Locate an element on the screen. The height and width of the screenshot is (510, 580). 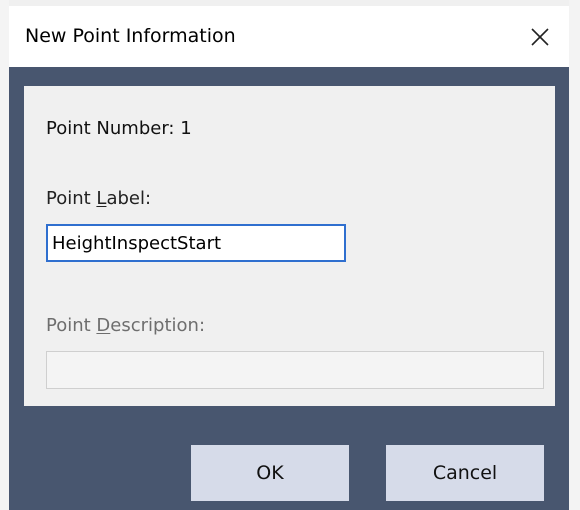
point-label-caption-pre: Point is located at coordinates (71, 198).